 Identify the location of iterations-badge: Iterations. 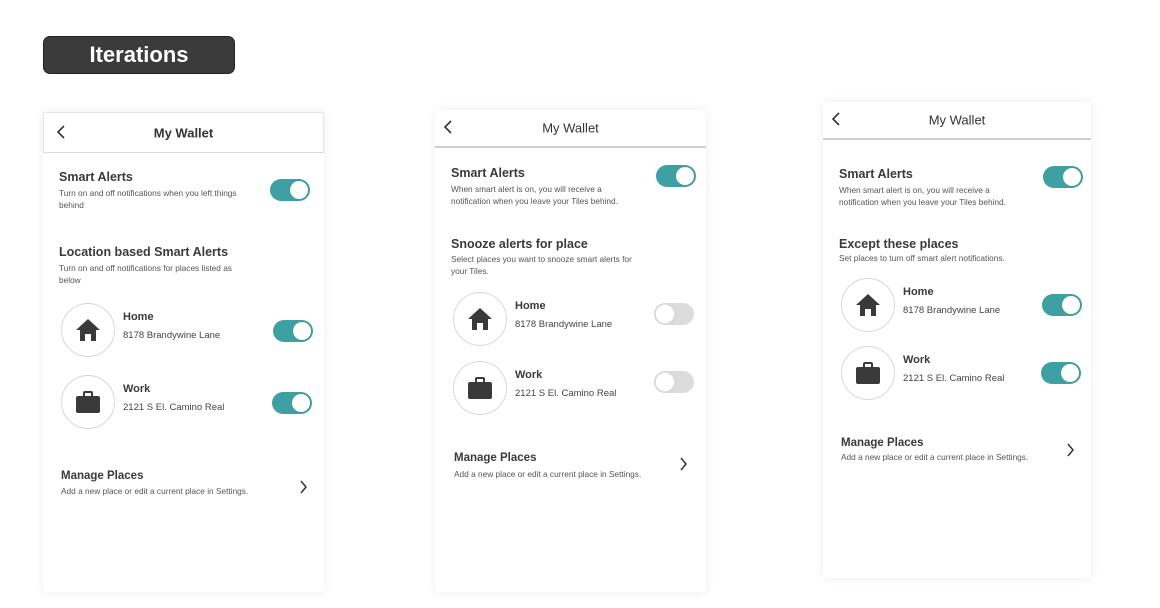
(139, 55).